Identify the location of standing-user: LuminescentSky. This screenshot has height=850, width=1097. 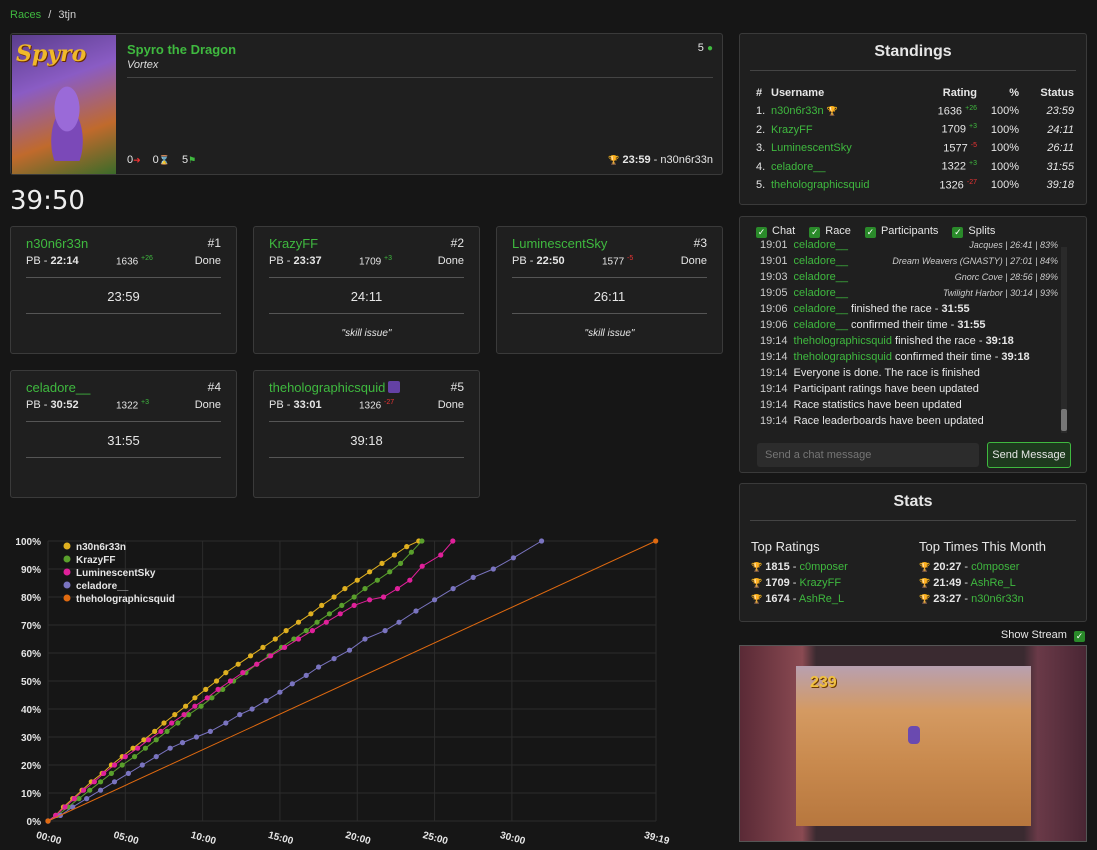
(839, 148).